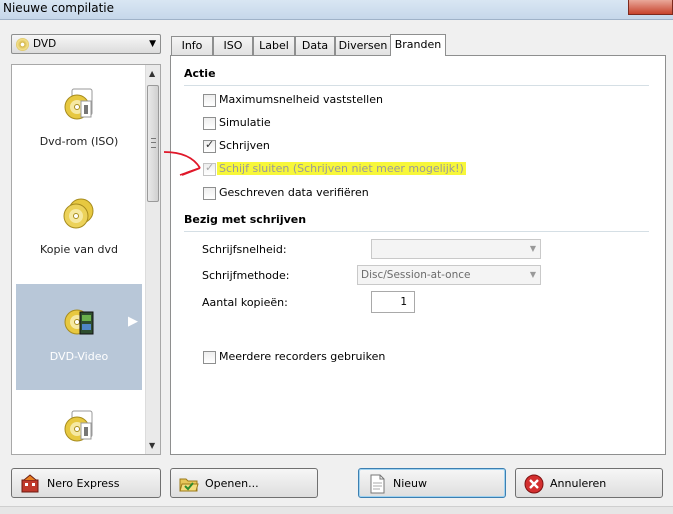 The image size is (673, 514). What do you see at coordinates (377, 484) in the screenshot?
I see `new-document-icon` at bounding box center [377, 484].